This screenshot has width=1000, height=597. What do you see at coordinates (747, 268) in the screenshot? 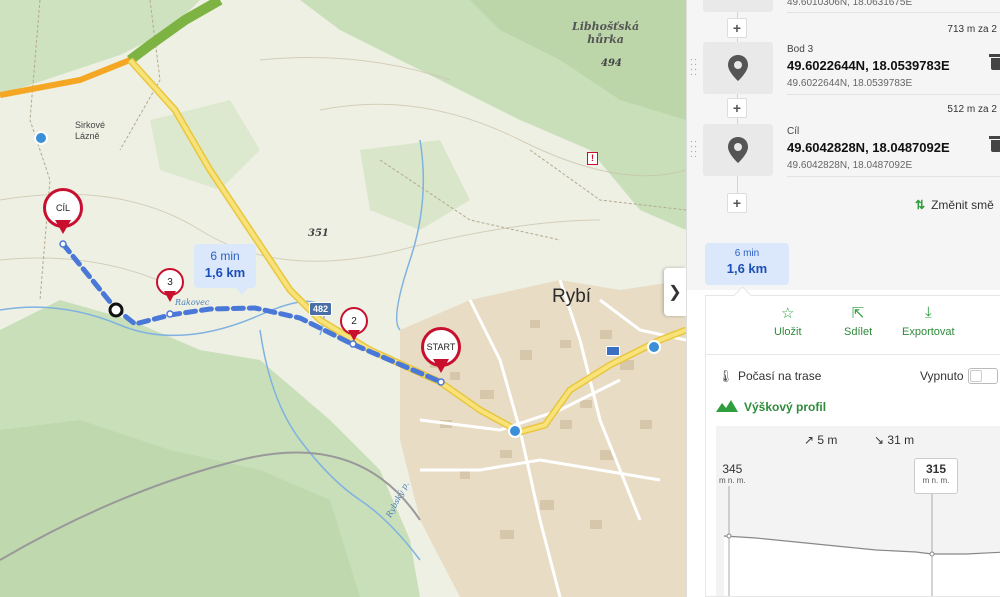
I see `route-tab-distance: 1,6 km` at bounding box center [747, 268].